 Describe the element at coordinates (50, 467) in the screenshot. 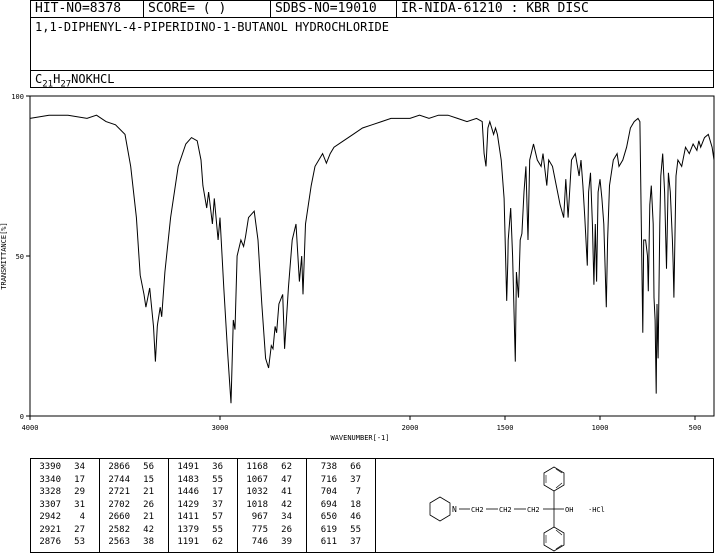

I see `peak-wavenumber: 3390` at that location.